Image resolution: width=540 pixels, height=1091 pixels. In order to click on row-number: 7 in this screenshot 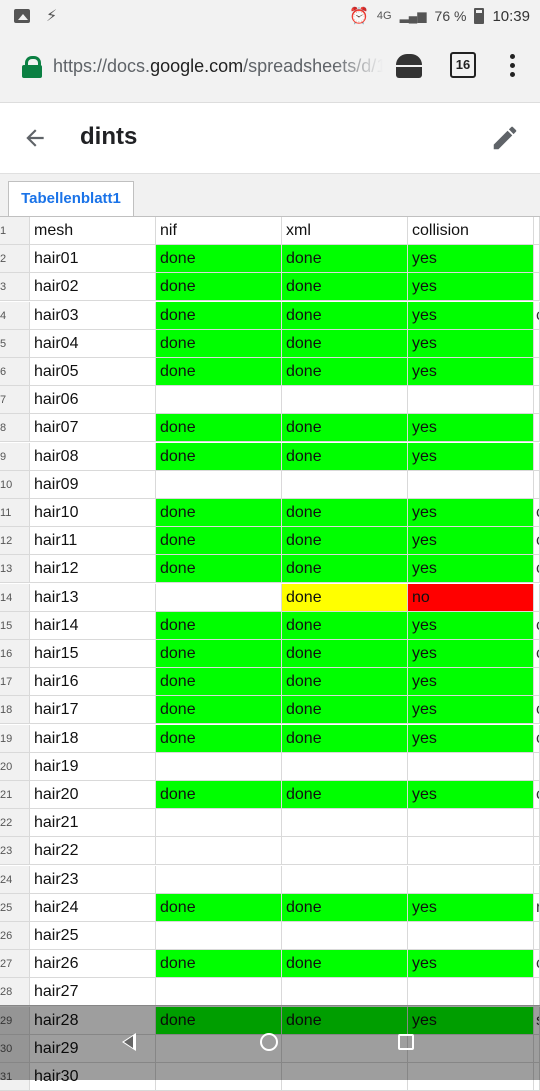, I will do `click(15, 400)`.